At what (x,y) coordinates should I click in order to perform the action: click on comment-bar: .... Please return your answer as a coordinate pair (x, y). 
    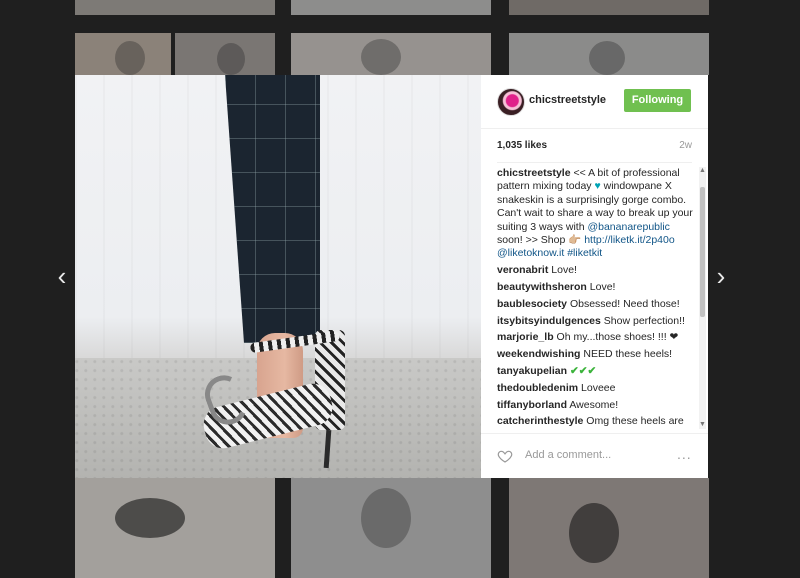
    Looking at the image, I should click on (594, 455).